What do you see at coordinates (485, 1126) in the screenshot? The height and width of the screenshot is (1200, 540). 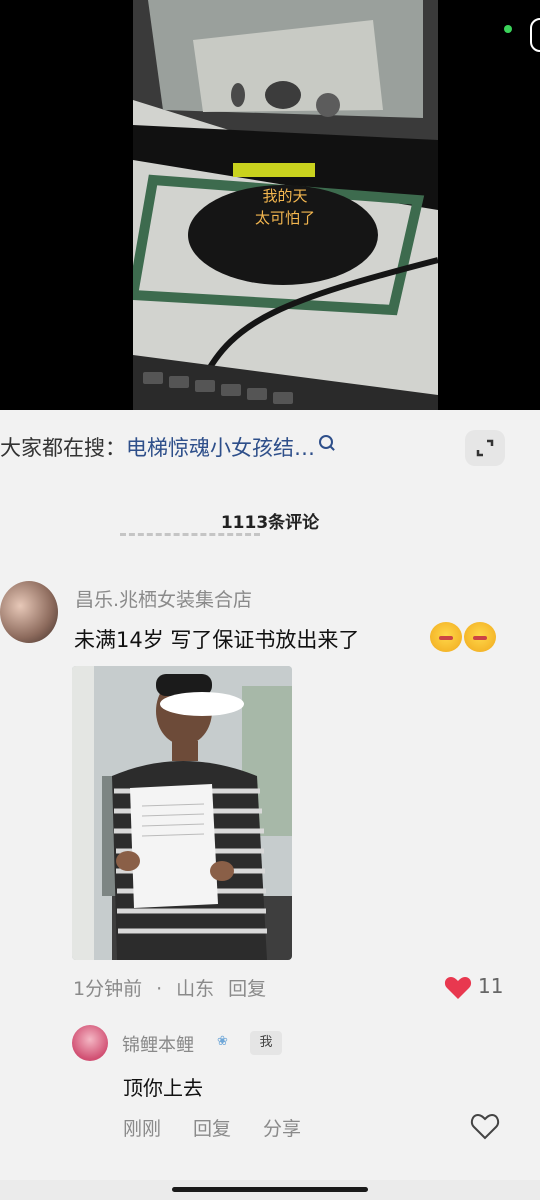 I see `heart-outline-icon` at bounding box center [485, 1126].